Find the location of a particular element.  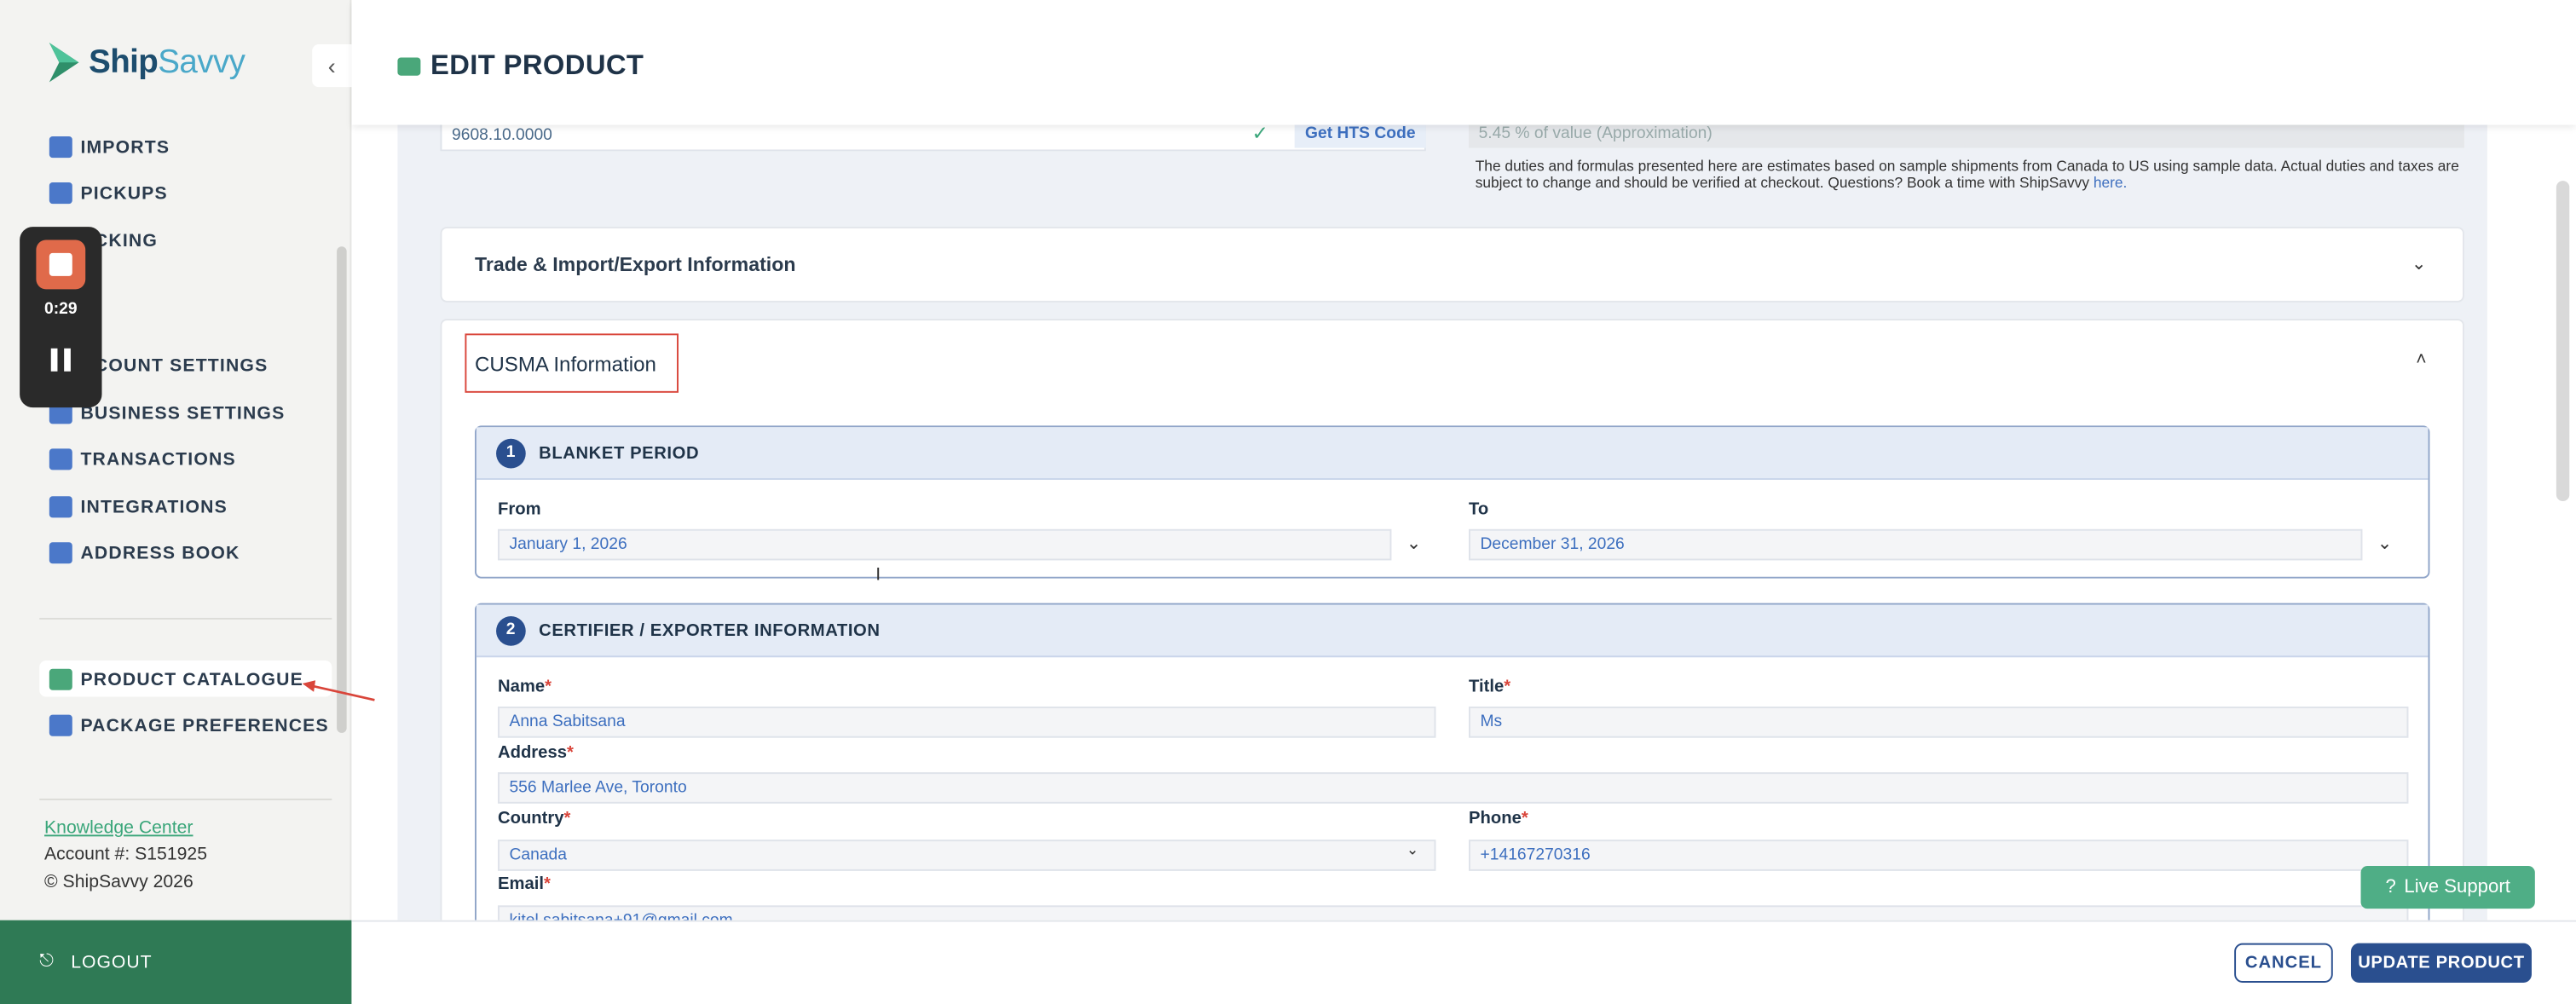

name-label: Name* is located at coordinates (524, 687).